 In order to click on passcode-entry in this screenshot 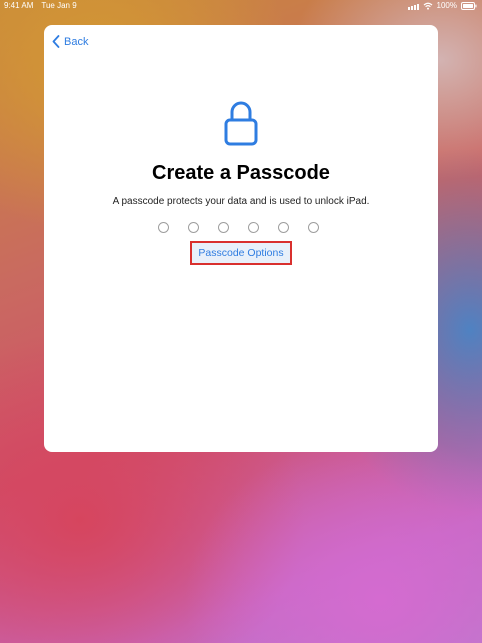, I will do `click(238, 227)`.